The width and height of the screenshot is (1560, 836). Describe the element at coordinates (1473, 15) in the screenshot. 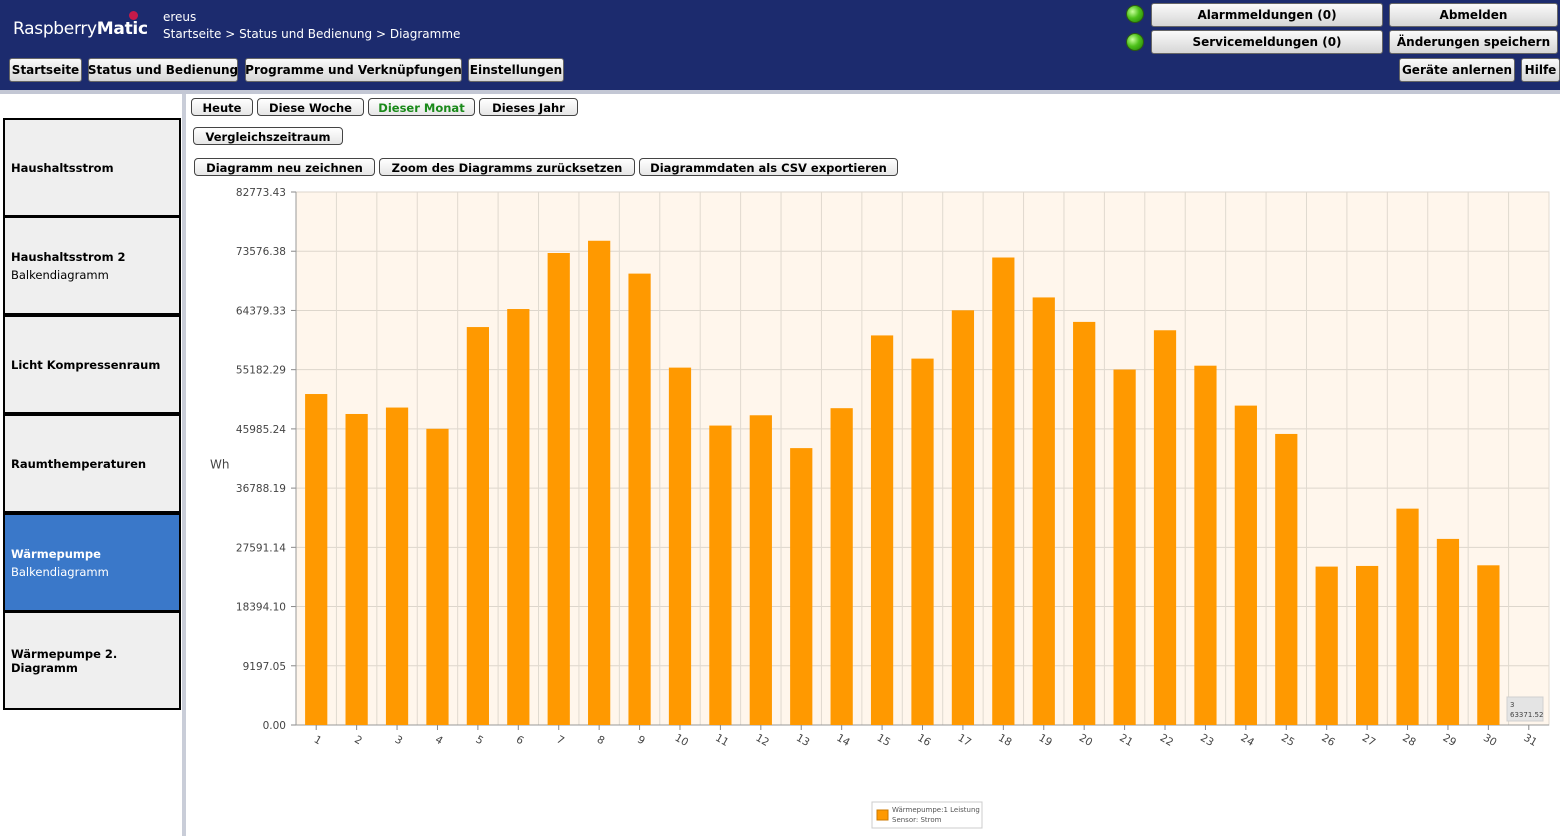

I see `logout-button: Abmelden` at that location.